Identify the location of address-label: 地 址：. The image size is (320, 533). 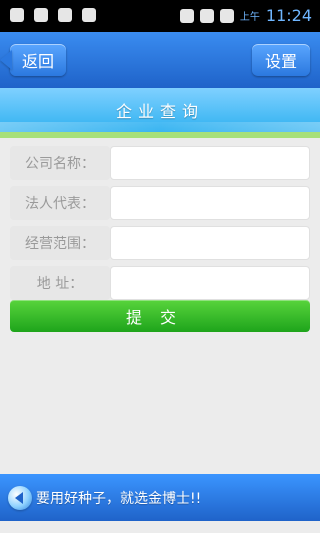
(60, 283).